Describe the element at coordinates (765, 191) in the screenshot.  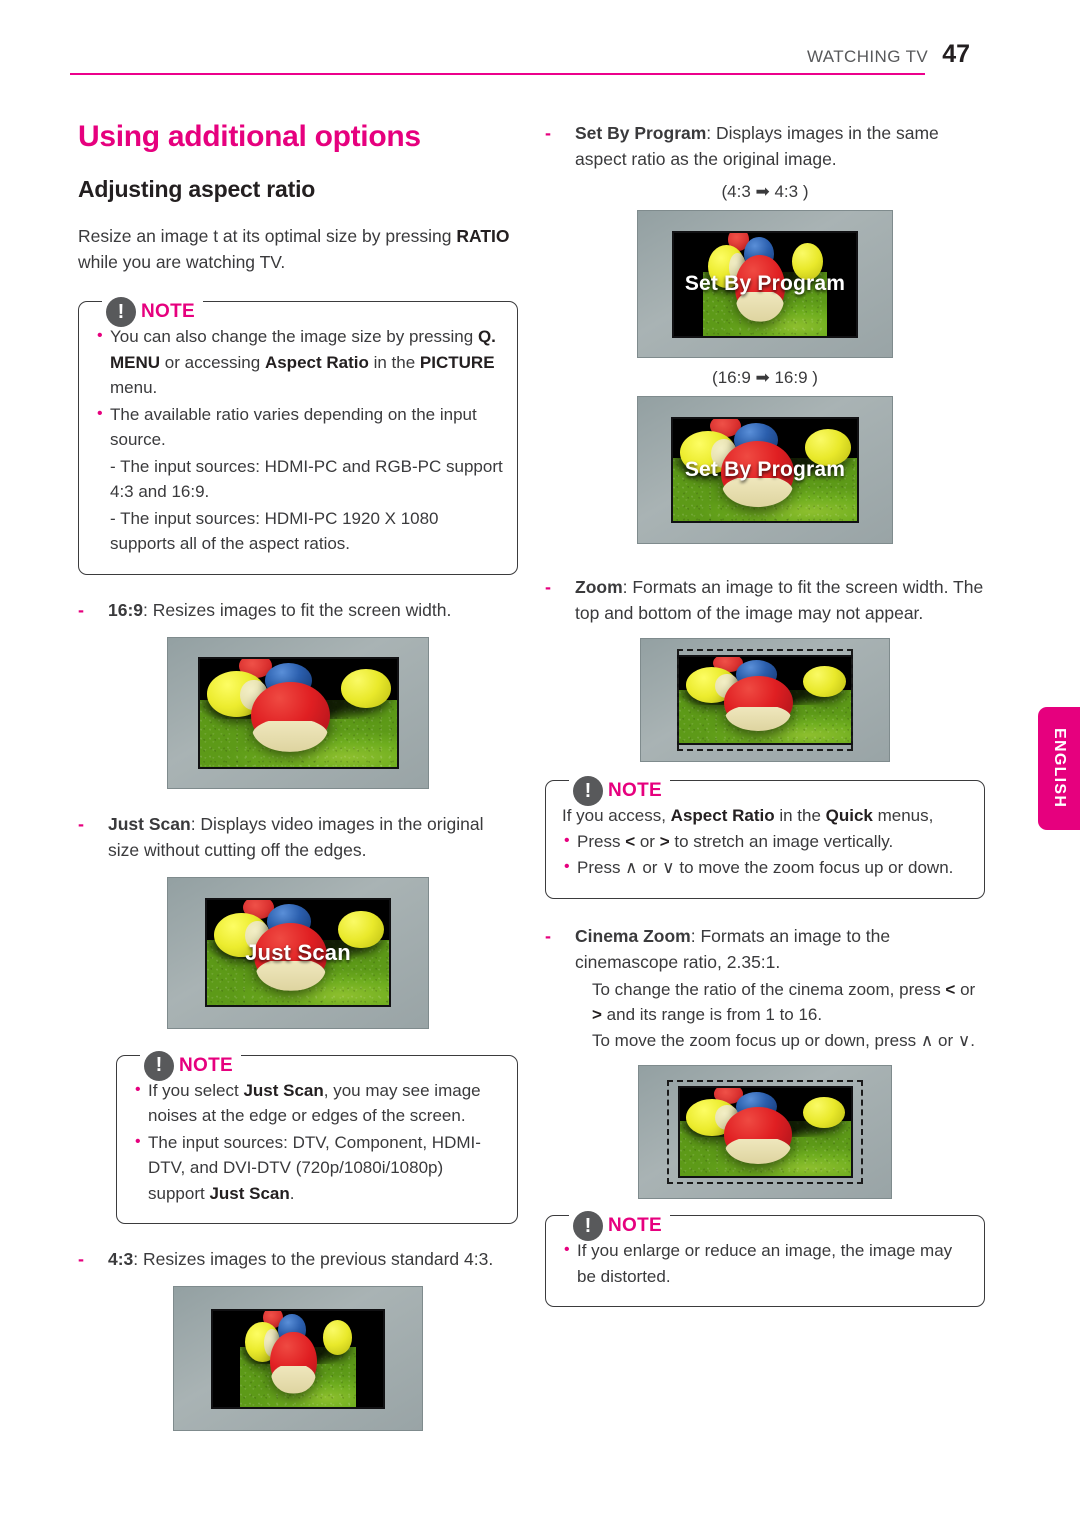
I see `ratio-label-4-3: (4:3 ➡ 4:3 )` at that location.